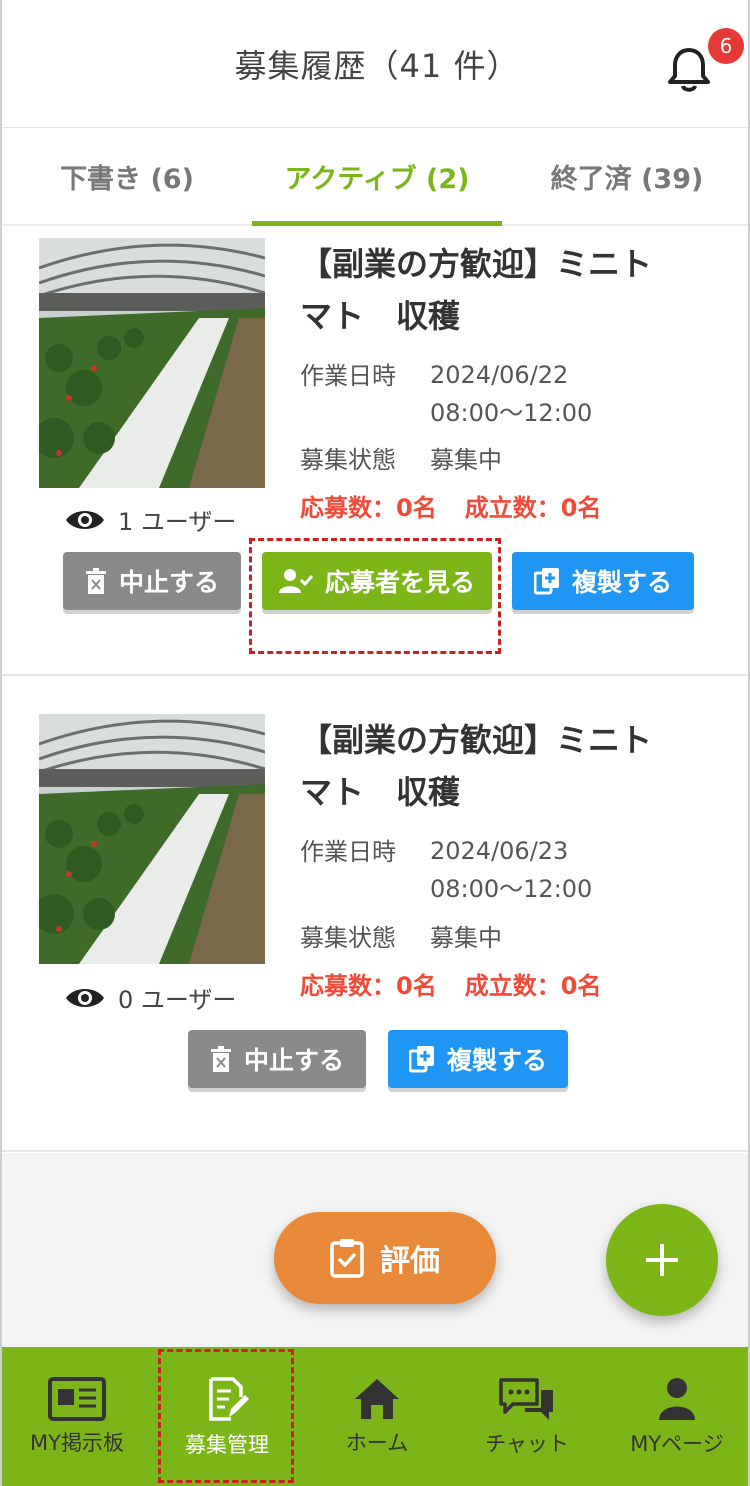 The width and height of the screenshot is (750, 1486). Describe the element at coordinates (689, 70) in the screenshot. I see `notification-bell-icon` at that location.